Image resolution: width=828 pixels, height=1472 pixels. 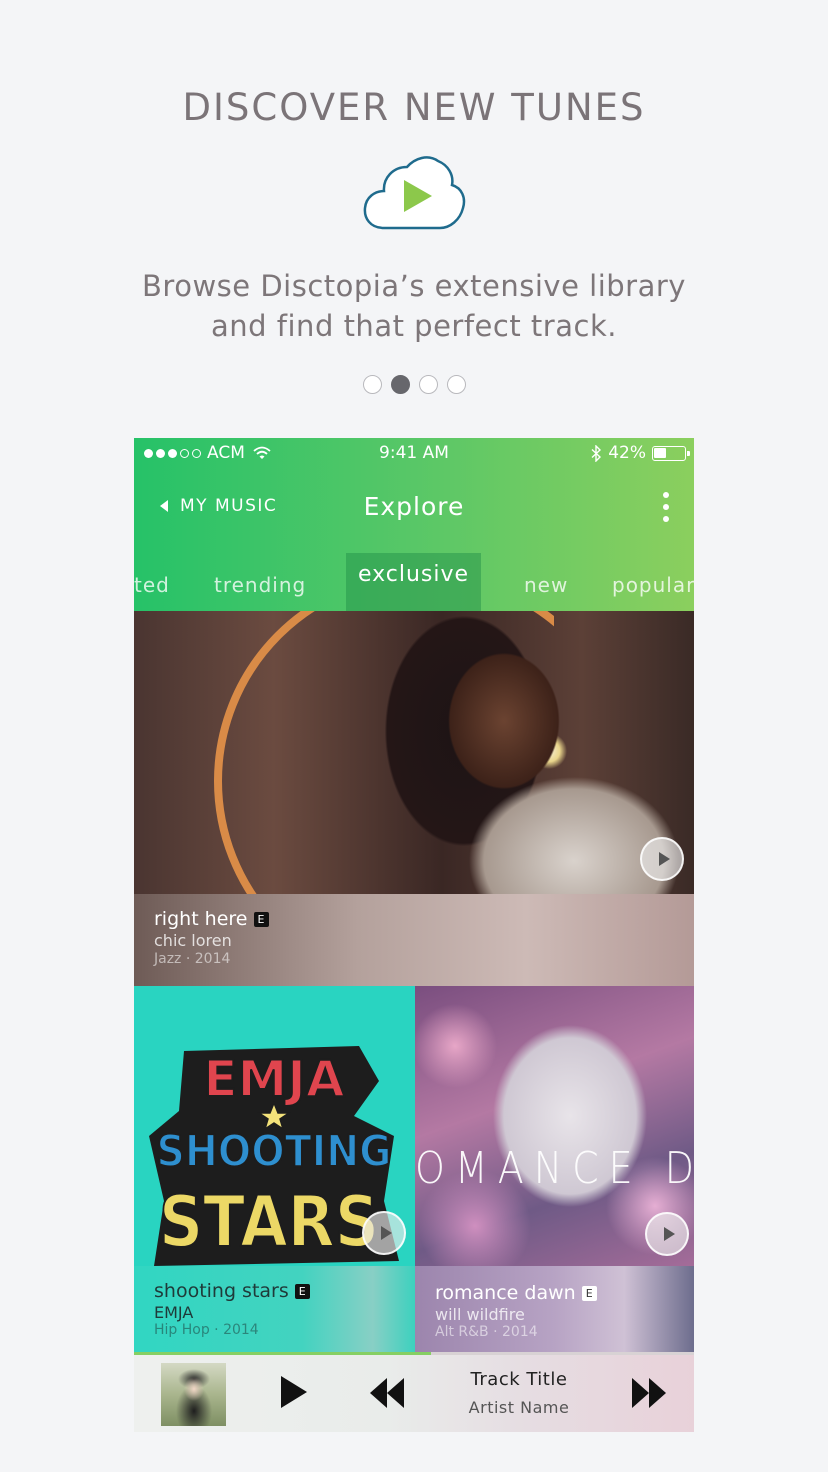 I want to click on tab-popular: popular, so click(x=653, y=585).